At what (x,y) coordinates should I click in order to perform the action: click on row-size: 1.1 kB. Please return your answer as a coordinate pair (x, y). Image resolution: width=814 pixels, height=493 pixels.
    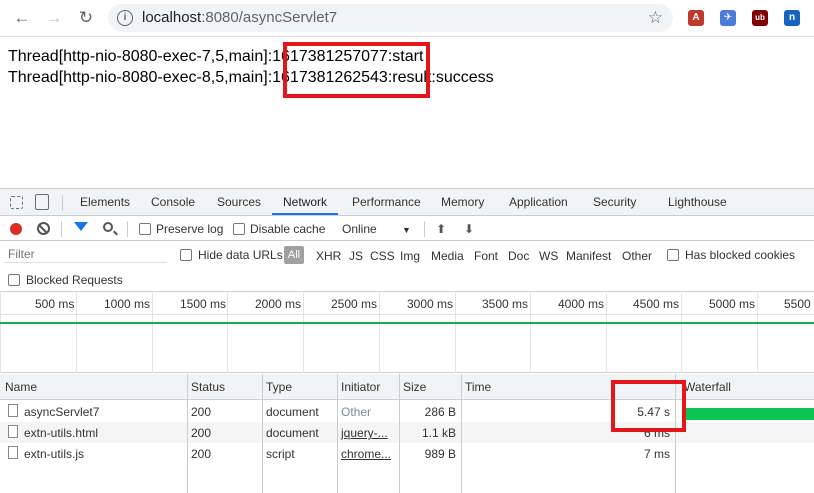
    Looking at the image, I should click on (438, 433).